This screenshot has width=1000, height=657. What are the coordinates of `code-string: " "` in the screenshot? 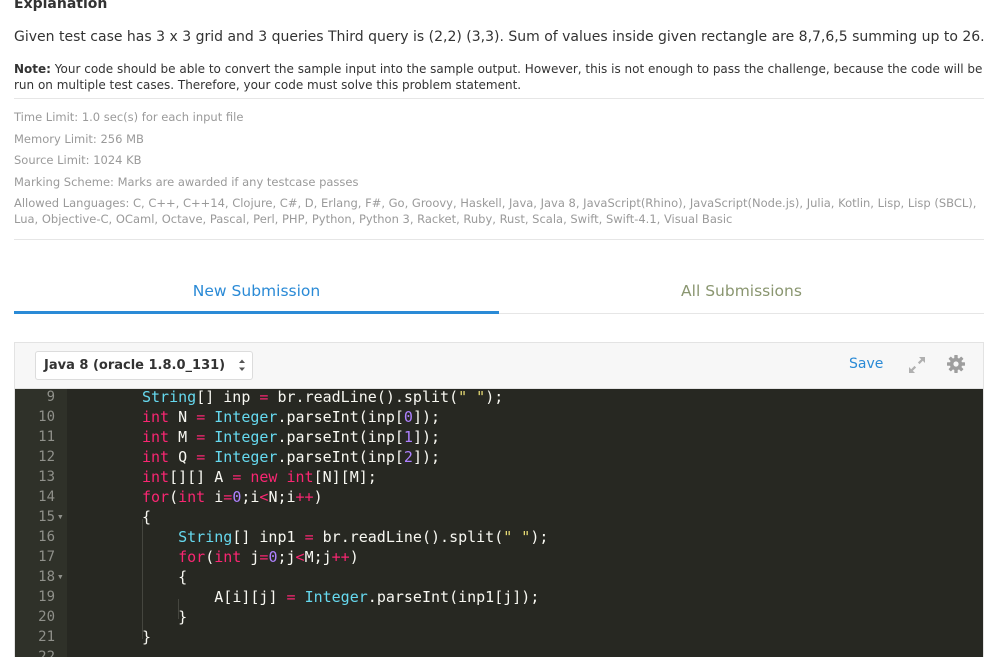 It's located at (472, 397).